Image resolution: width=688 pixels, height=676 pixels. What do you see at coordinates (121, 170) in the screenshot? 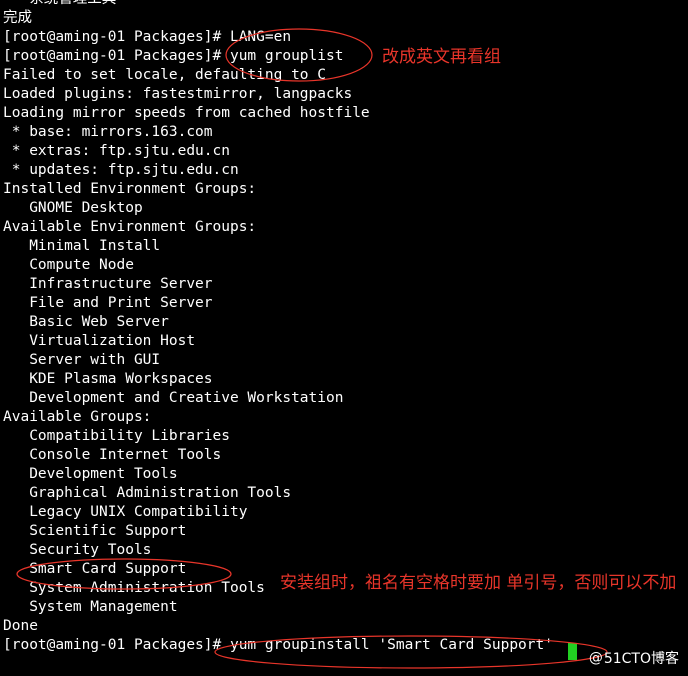
I see `terminal-line: * updates: ftp.sjtu.edu.cn` at bounding box center [121, 170].